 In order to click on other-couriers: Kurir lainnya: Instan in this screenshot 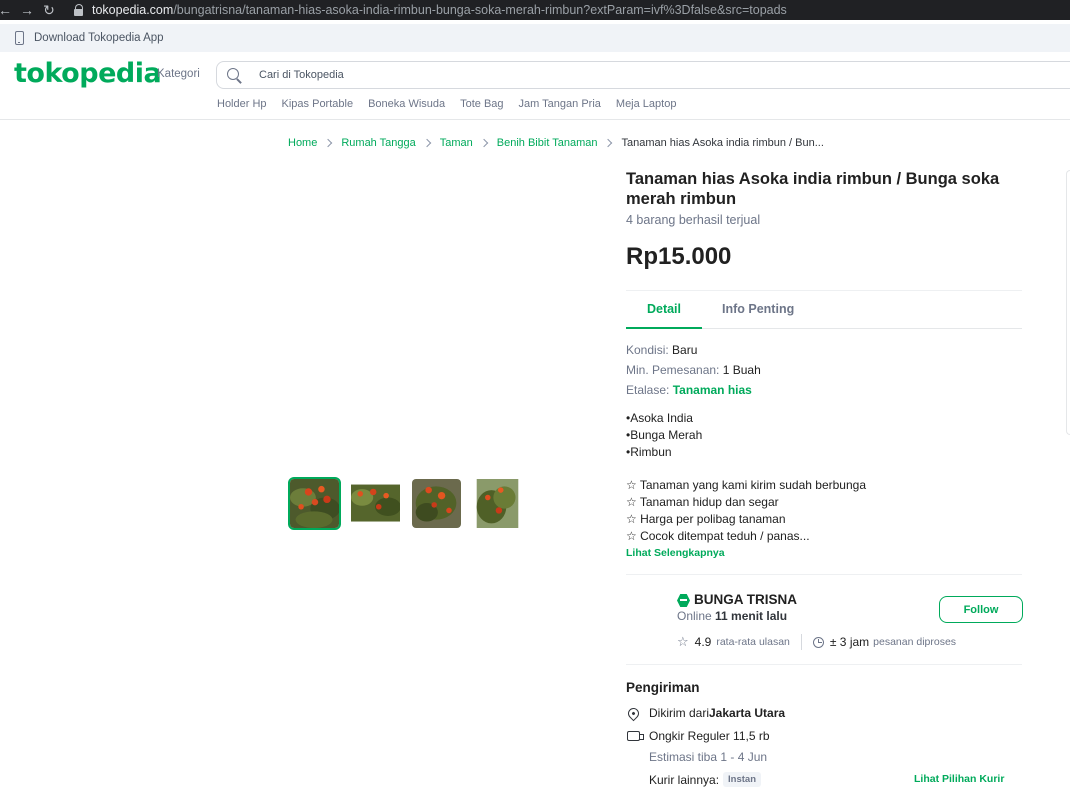, I will do `click(705, 779)`.